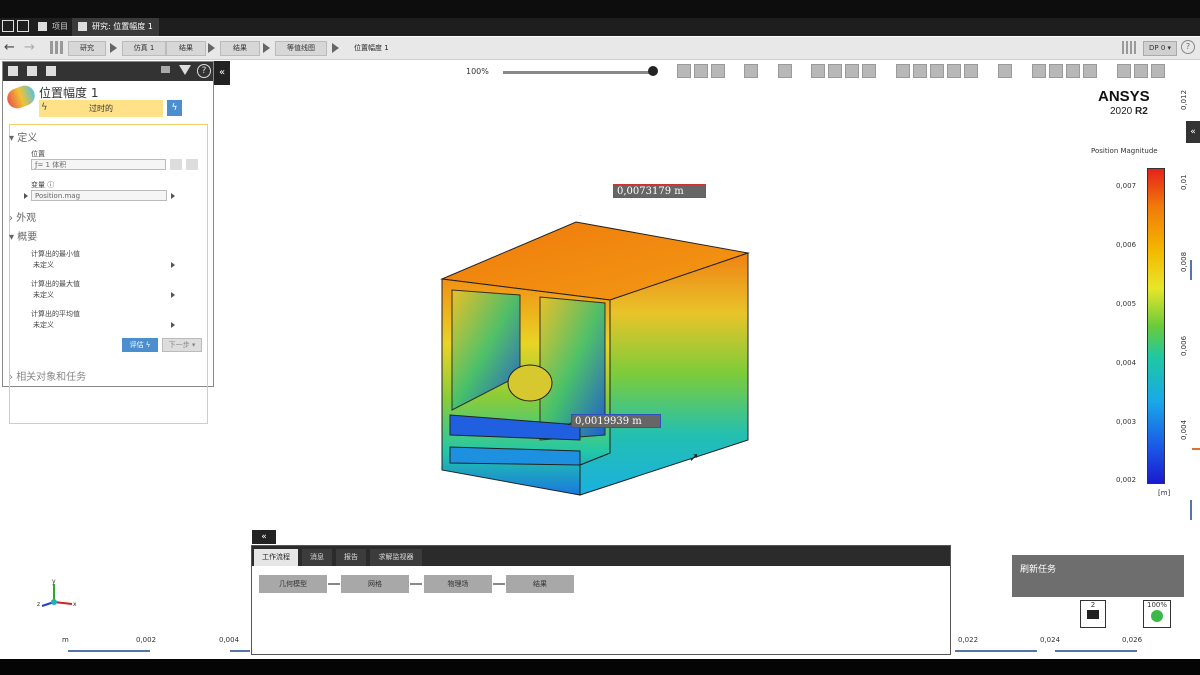  I want to click on variable-field: Position.mag, so click(99, 195).